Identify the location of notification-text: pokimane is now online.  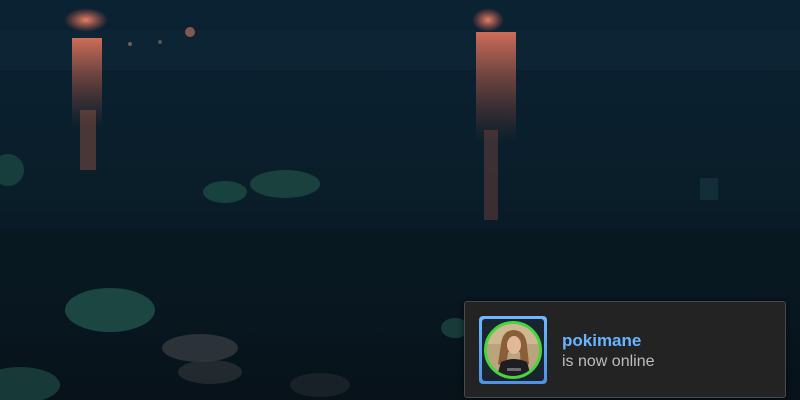
(608, 351).